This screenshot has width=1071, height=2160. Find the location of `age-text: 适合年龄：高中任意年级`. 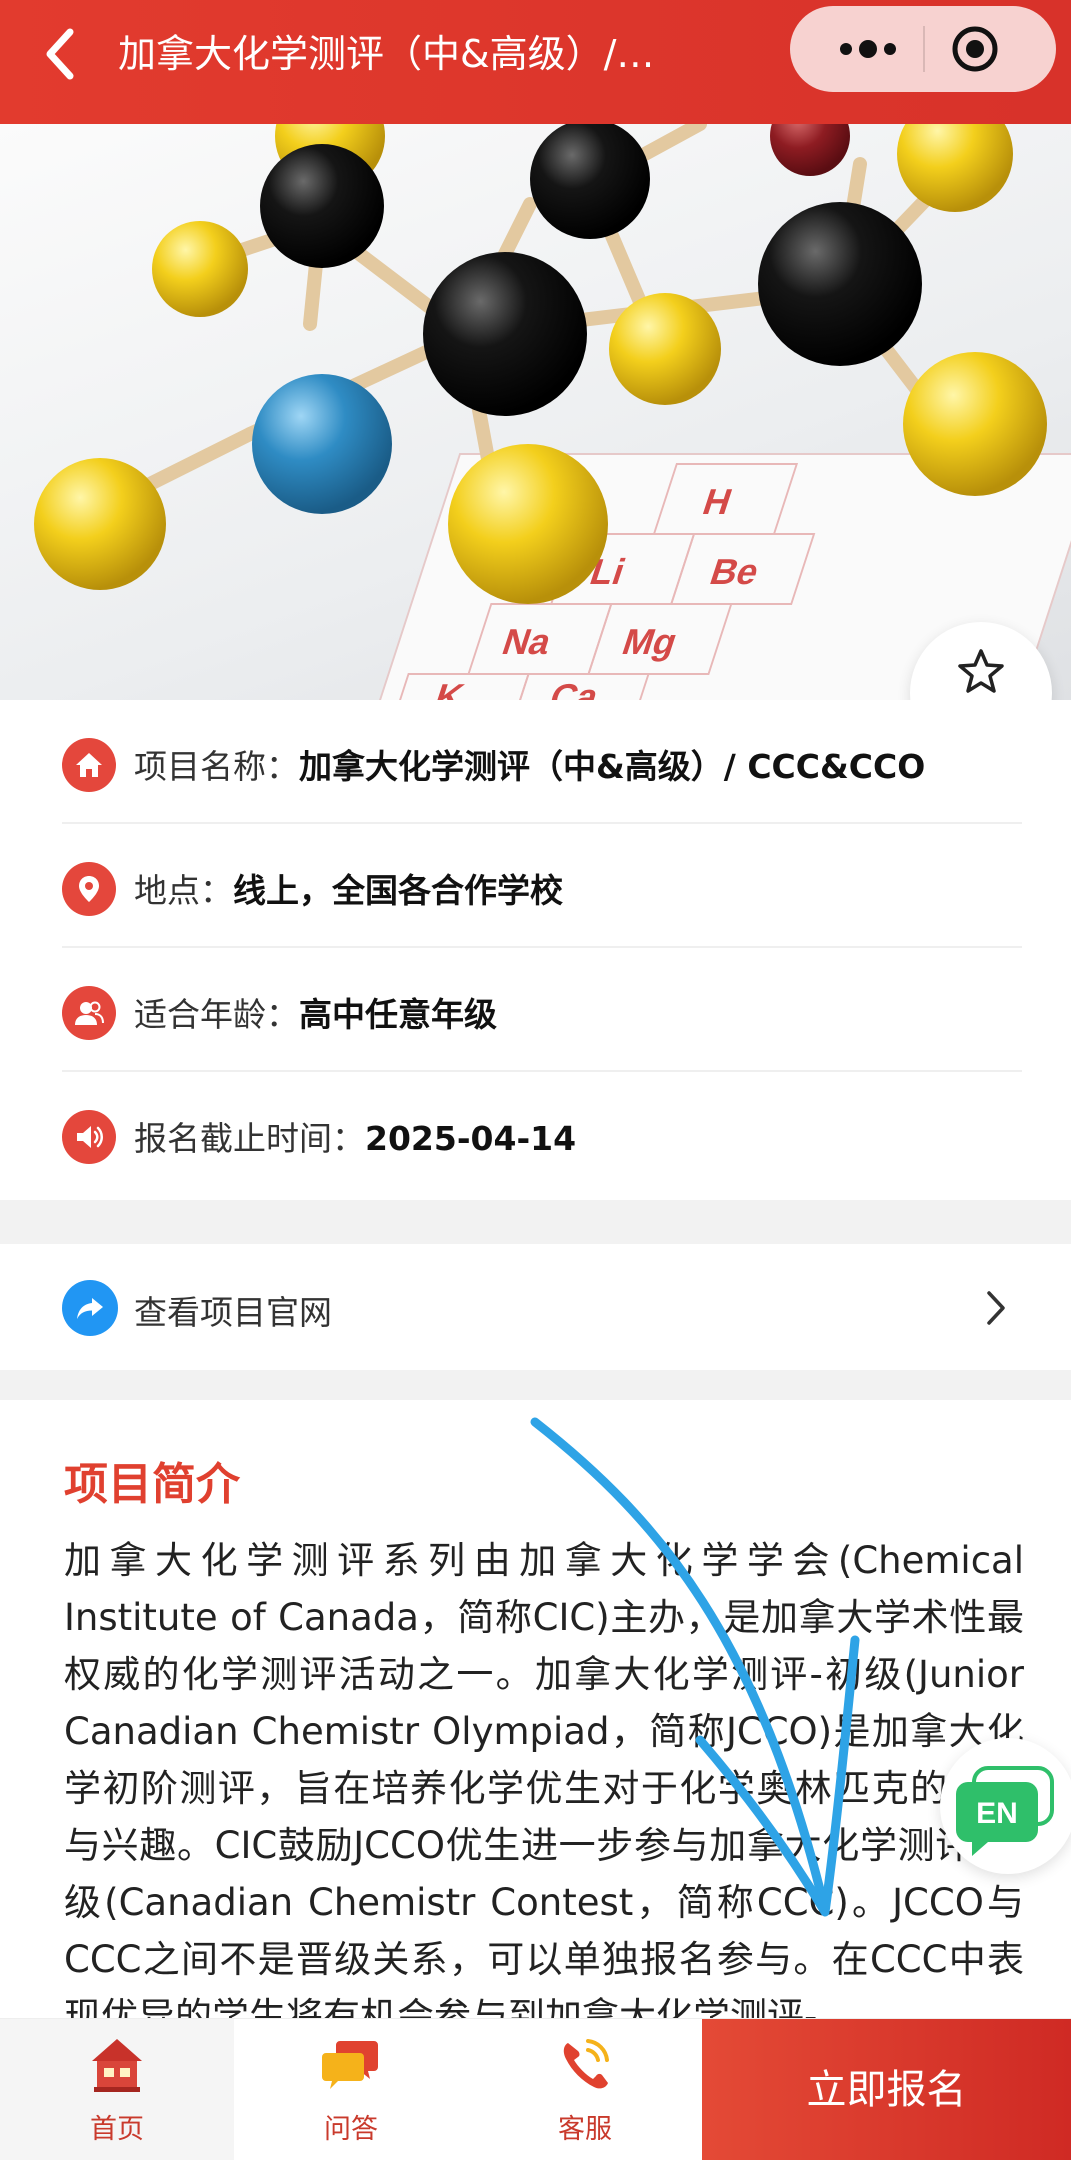

age-text: 适合年龄：高中任意年级 is located at coordinates (315, 1012).